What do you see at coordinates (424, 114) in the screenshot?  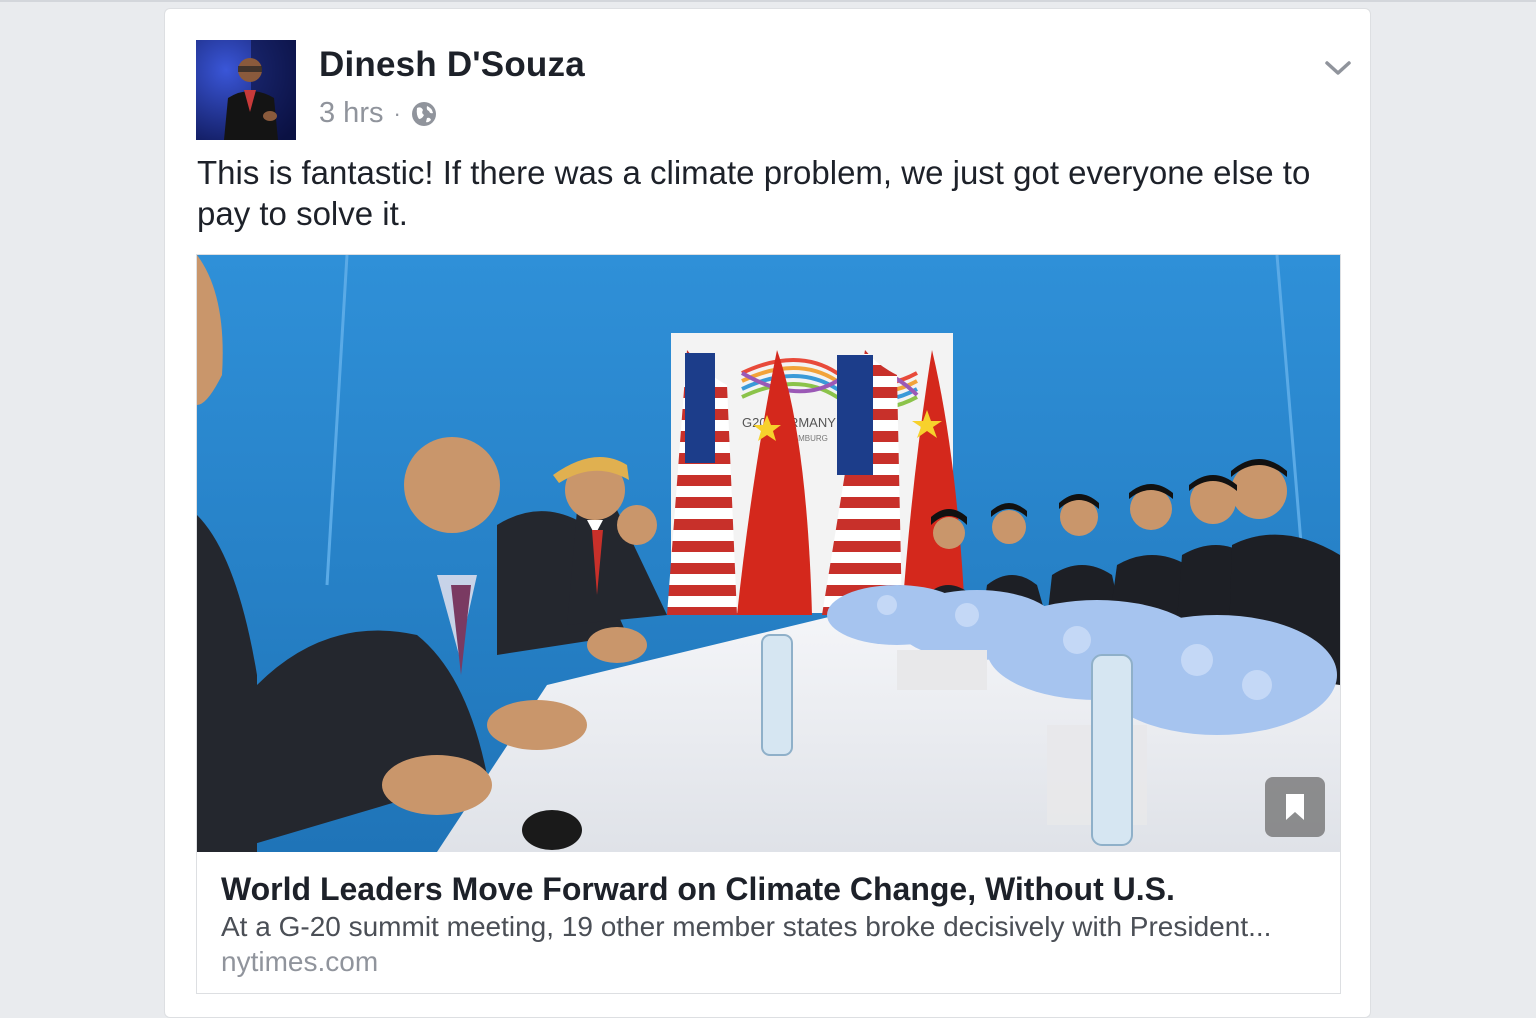 I see `globe-icon` at bounding box center [424, 114].